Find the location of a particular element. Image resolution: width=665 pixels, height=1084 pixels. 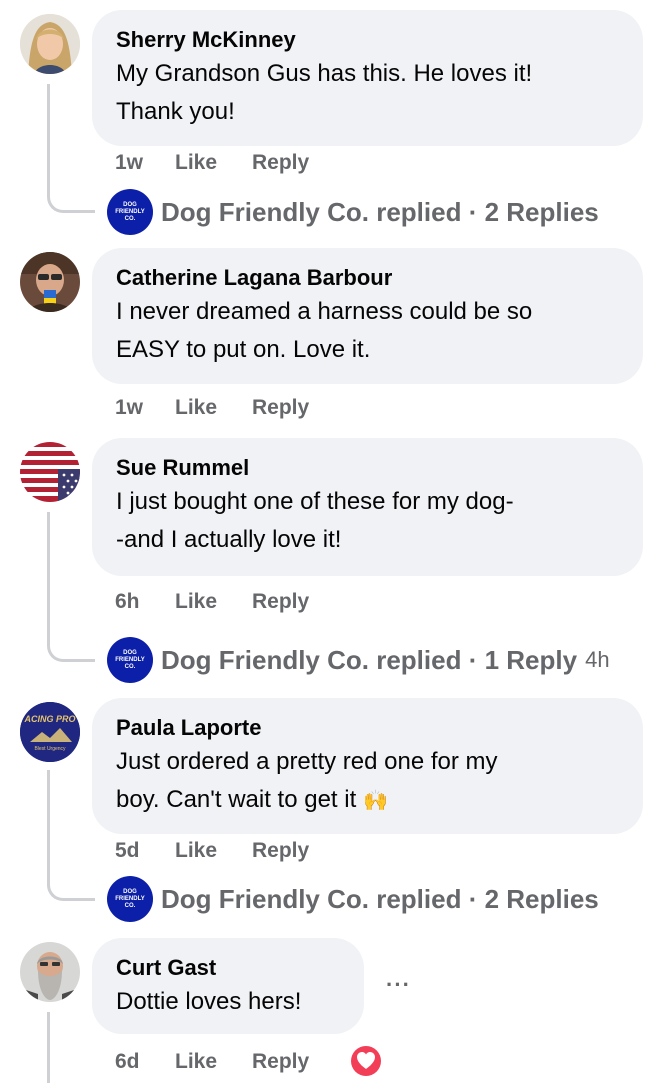

comment-text-line: My Grandson Gus has this. He loves it! is located at coordinates (324, 73).